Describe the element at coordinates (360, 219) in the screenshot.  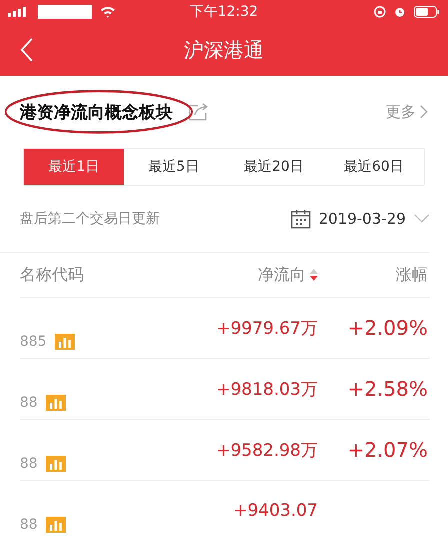
I see `date-picker: 2019-03-29` at that location.